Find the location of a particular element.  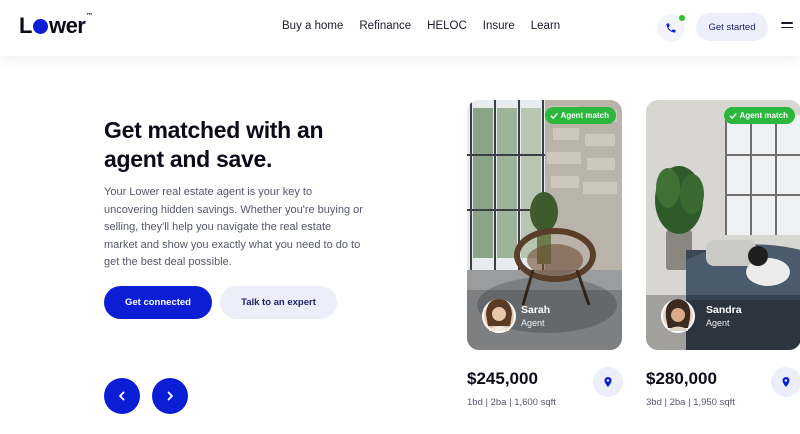

nav-buy-a-home: Buy a home is located at coordinates (312, 26).